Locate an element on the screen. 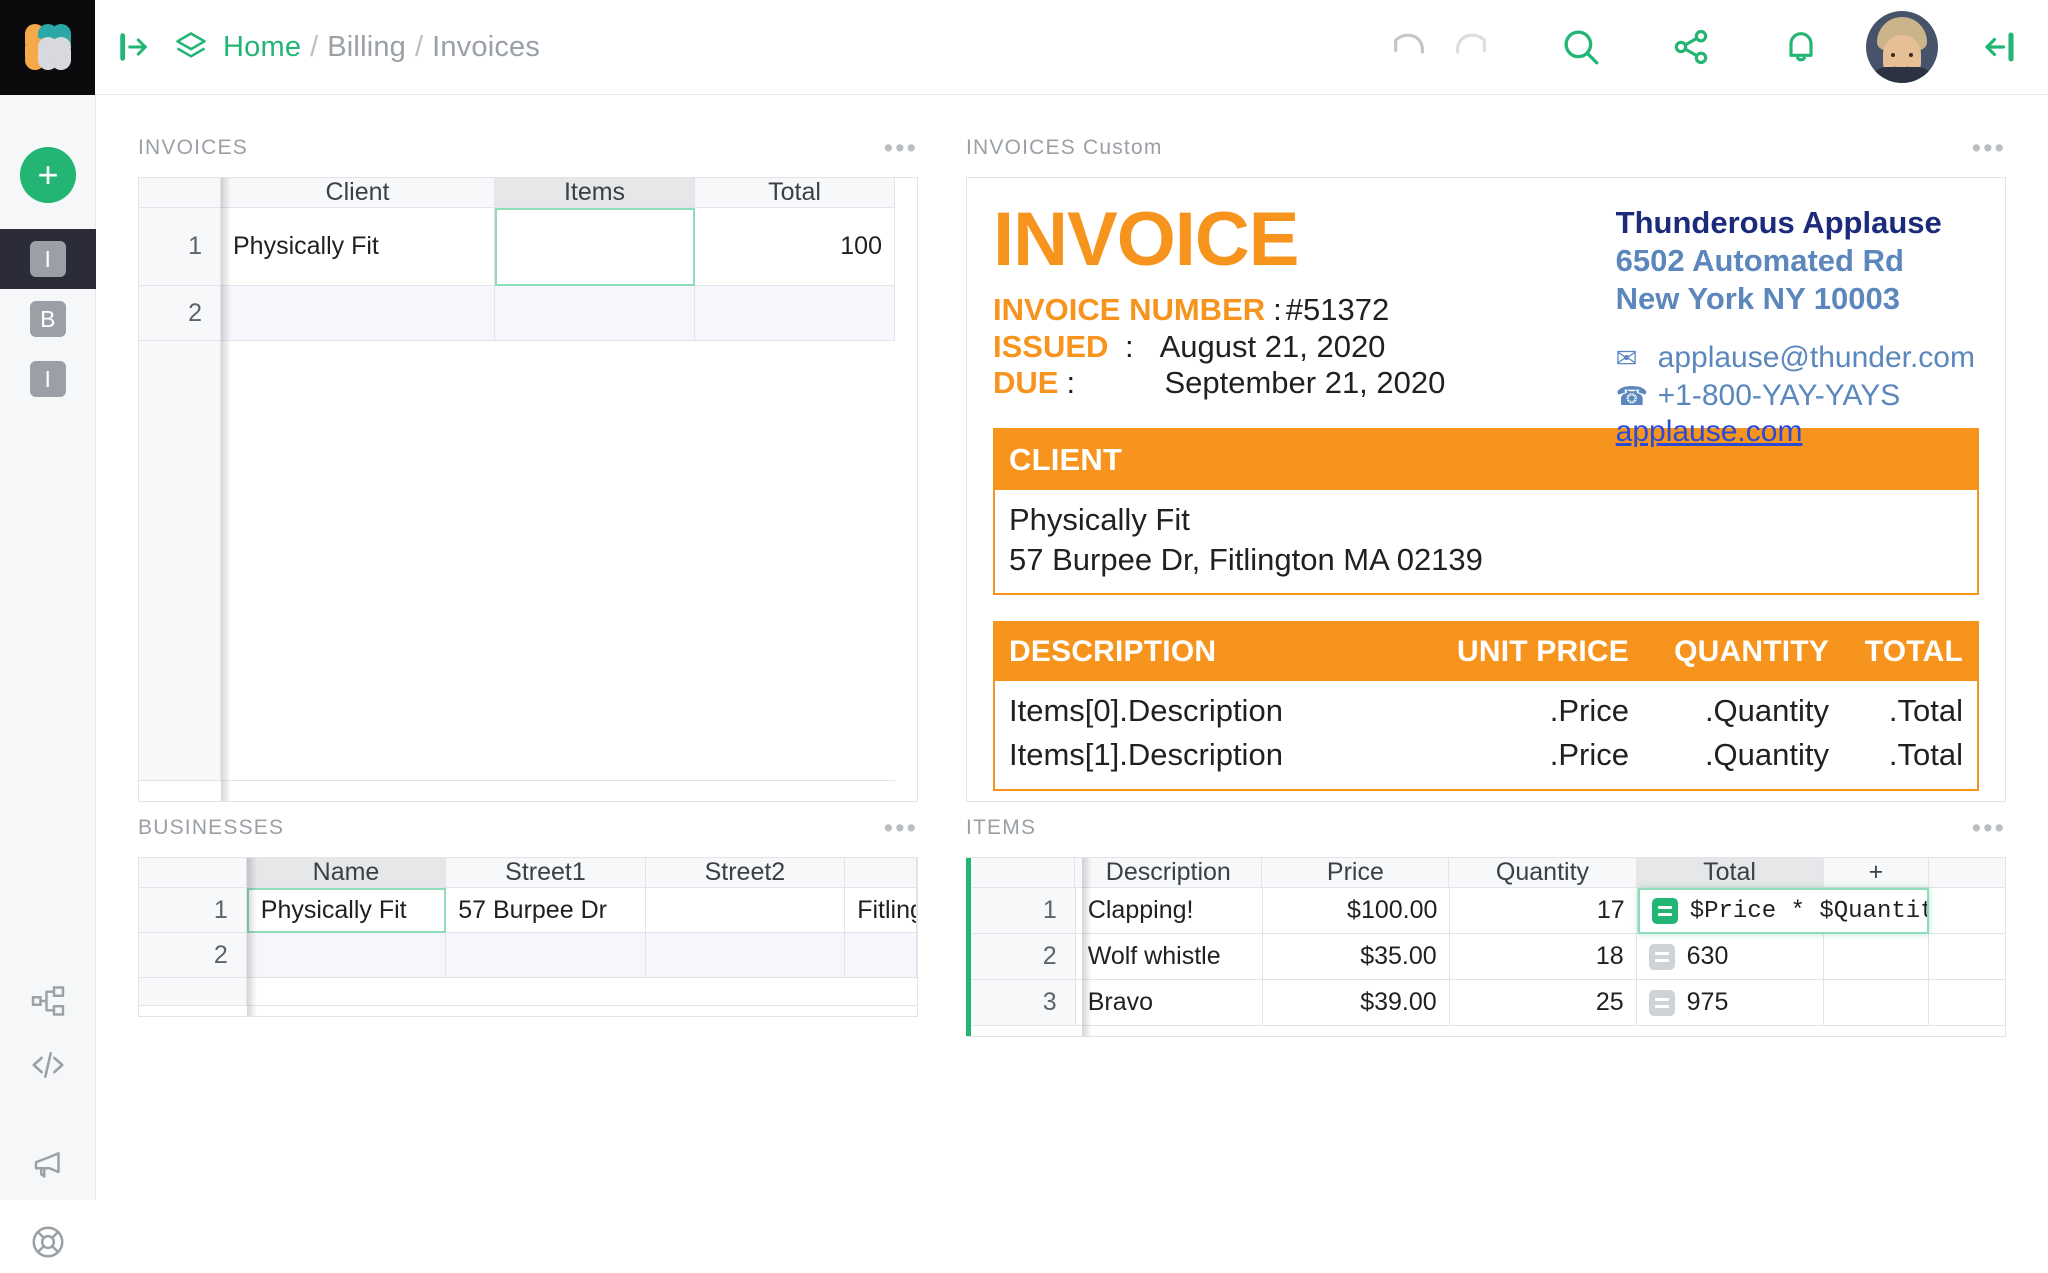 The image size is (2048, 1273). company-email-line: ✉ applause@thunder.com is located at coordinates (1795, 358).